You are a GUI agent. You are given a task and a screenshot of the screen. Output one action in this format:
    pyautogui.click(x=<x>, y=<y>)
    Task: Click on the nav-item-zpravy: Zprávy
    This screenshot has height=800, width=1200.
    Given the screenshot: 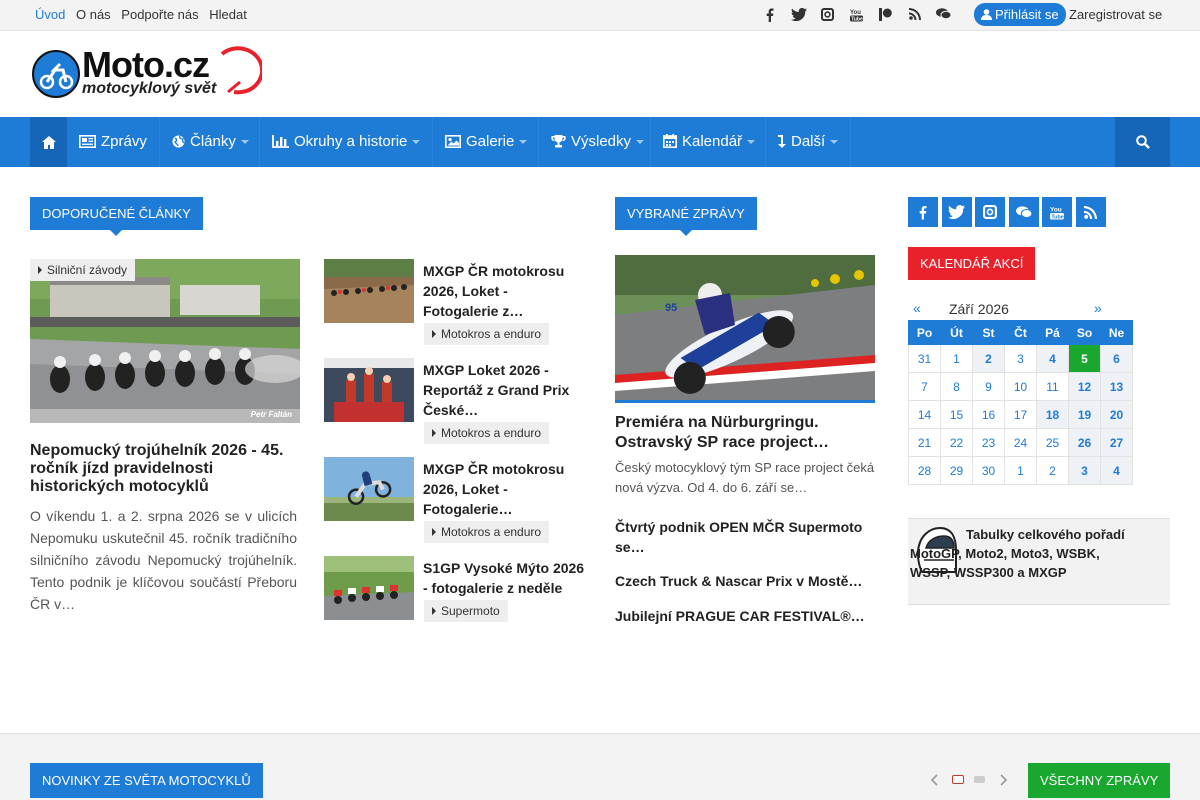 What is the action you would take?
    pyautogui.click(x=113, y=142)
    